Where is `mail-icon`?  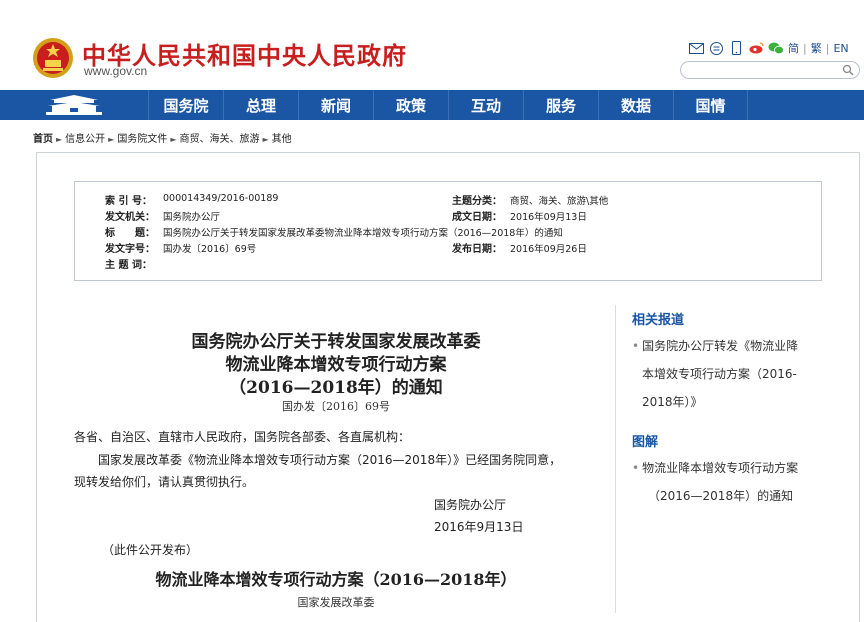
mail-icon is located at coordinates (696, 48).